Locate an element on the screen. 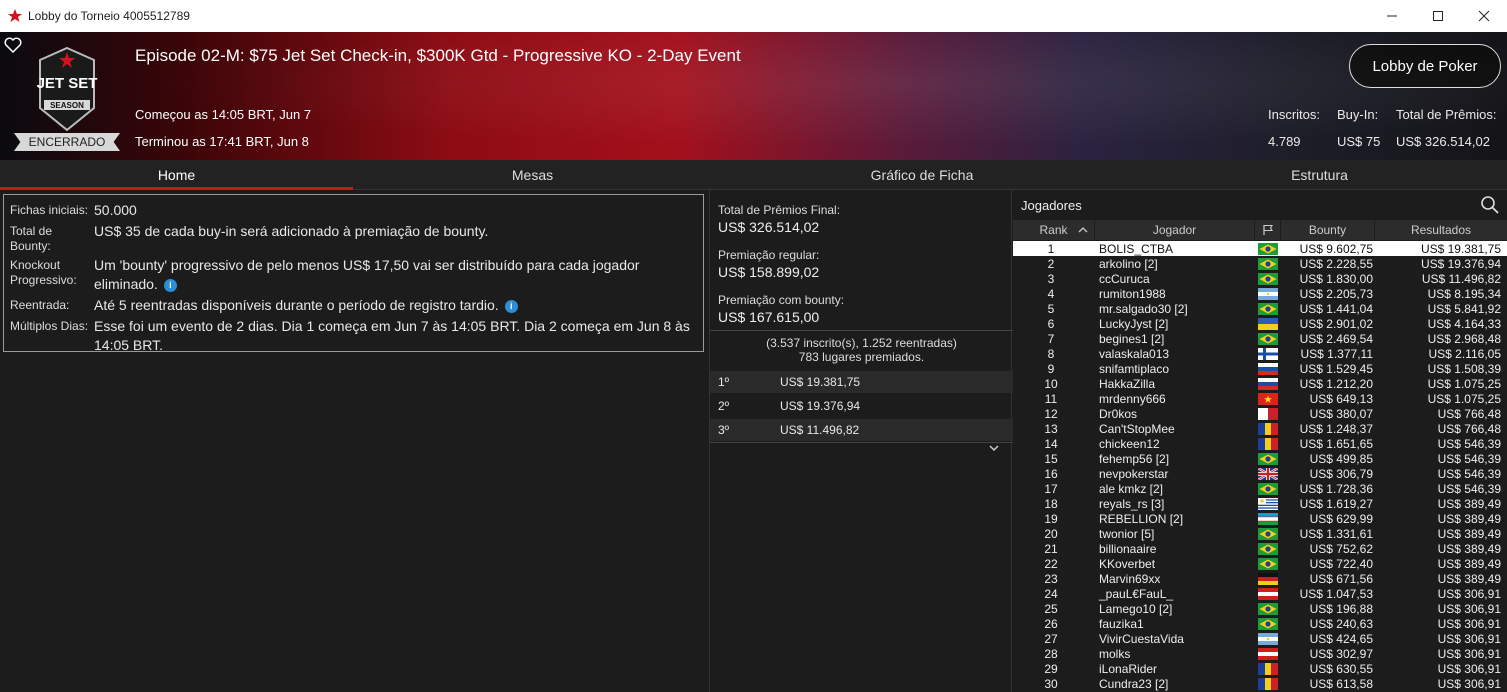 The width and height of the screenshot is (1507, 692). player-name: Dr0kos is located at coordinates (1118, 413).